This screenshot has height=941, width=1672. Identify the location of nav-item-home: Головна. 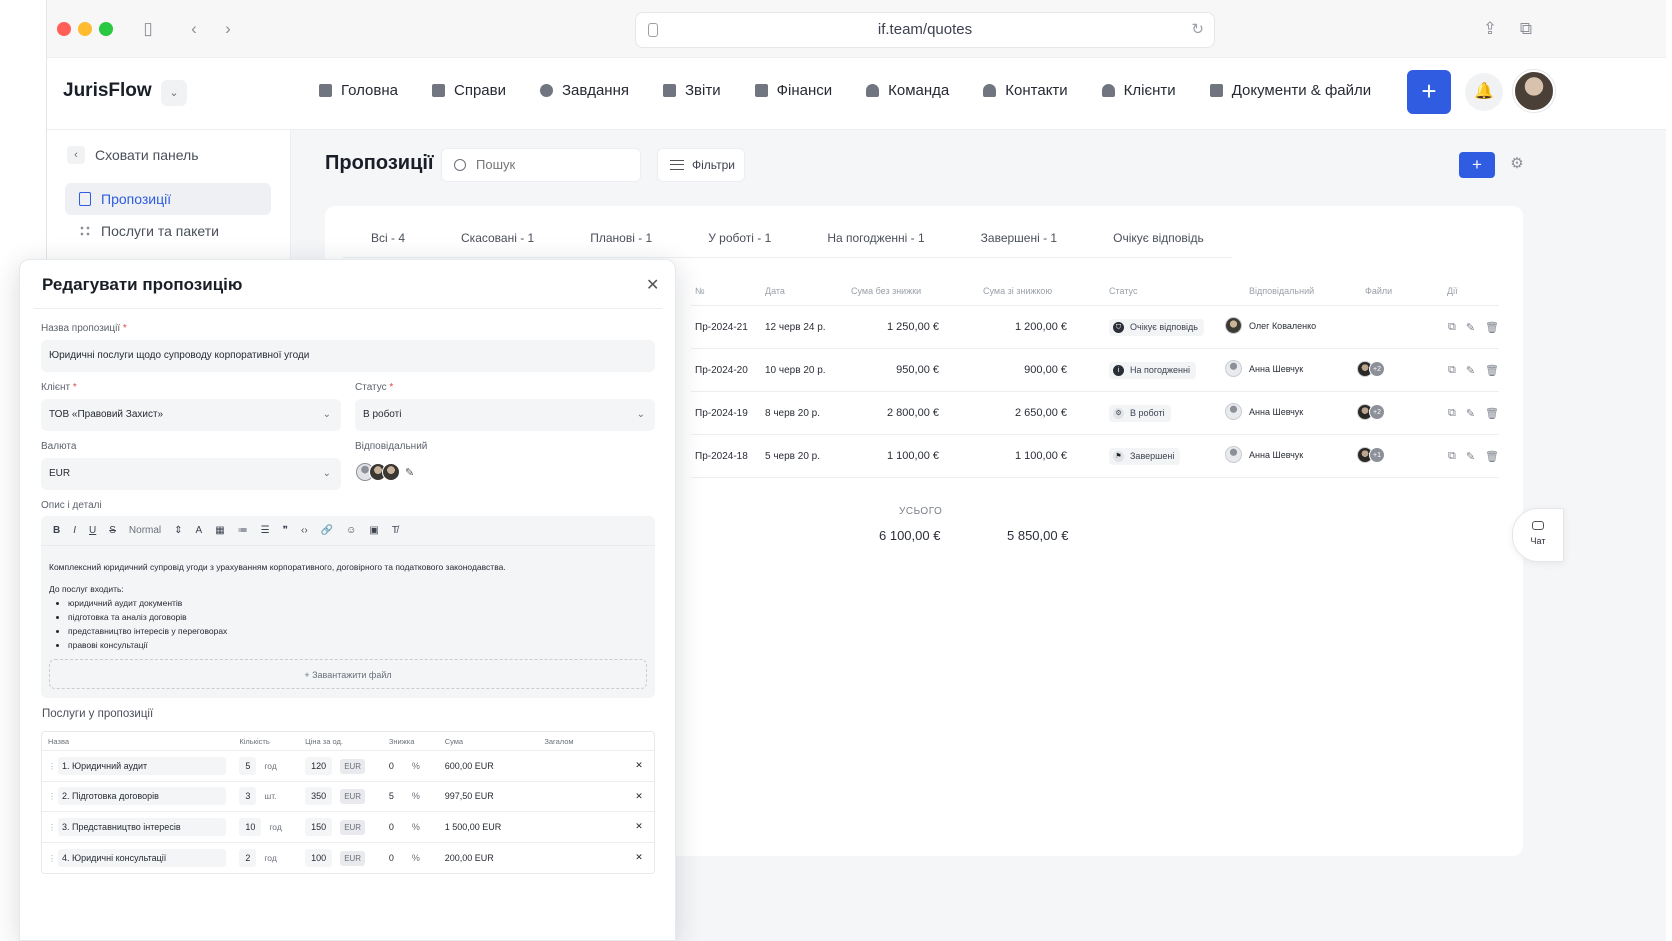
(358, 90).